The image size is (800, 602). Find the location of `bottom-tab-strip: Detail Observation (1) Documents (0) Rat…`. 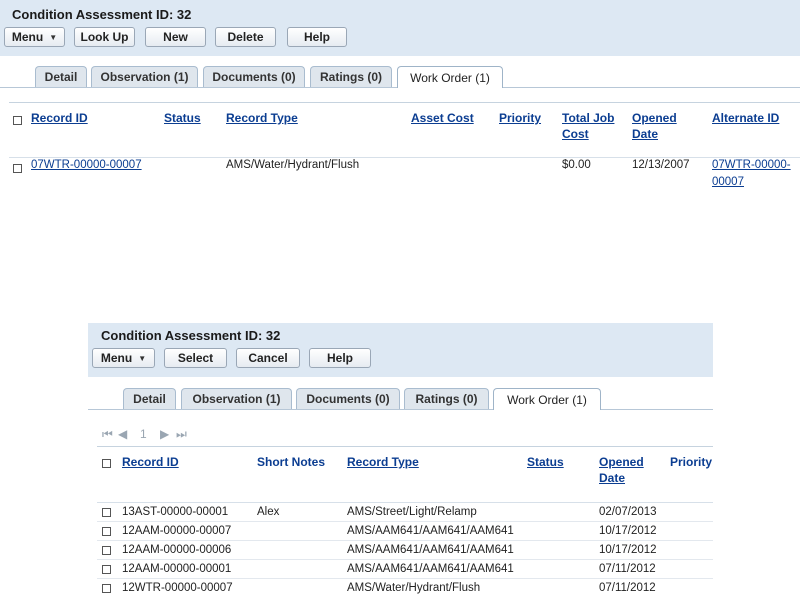

bottom-tab-strip: Detail Observation (1) Documents (0) Rat… is located at coordinates (400, 399).